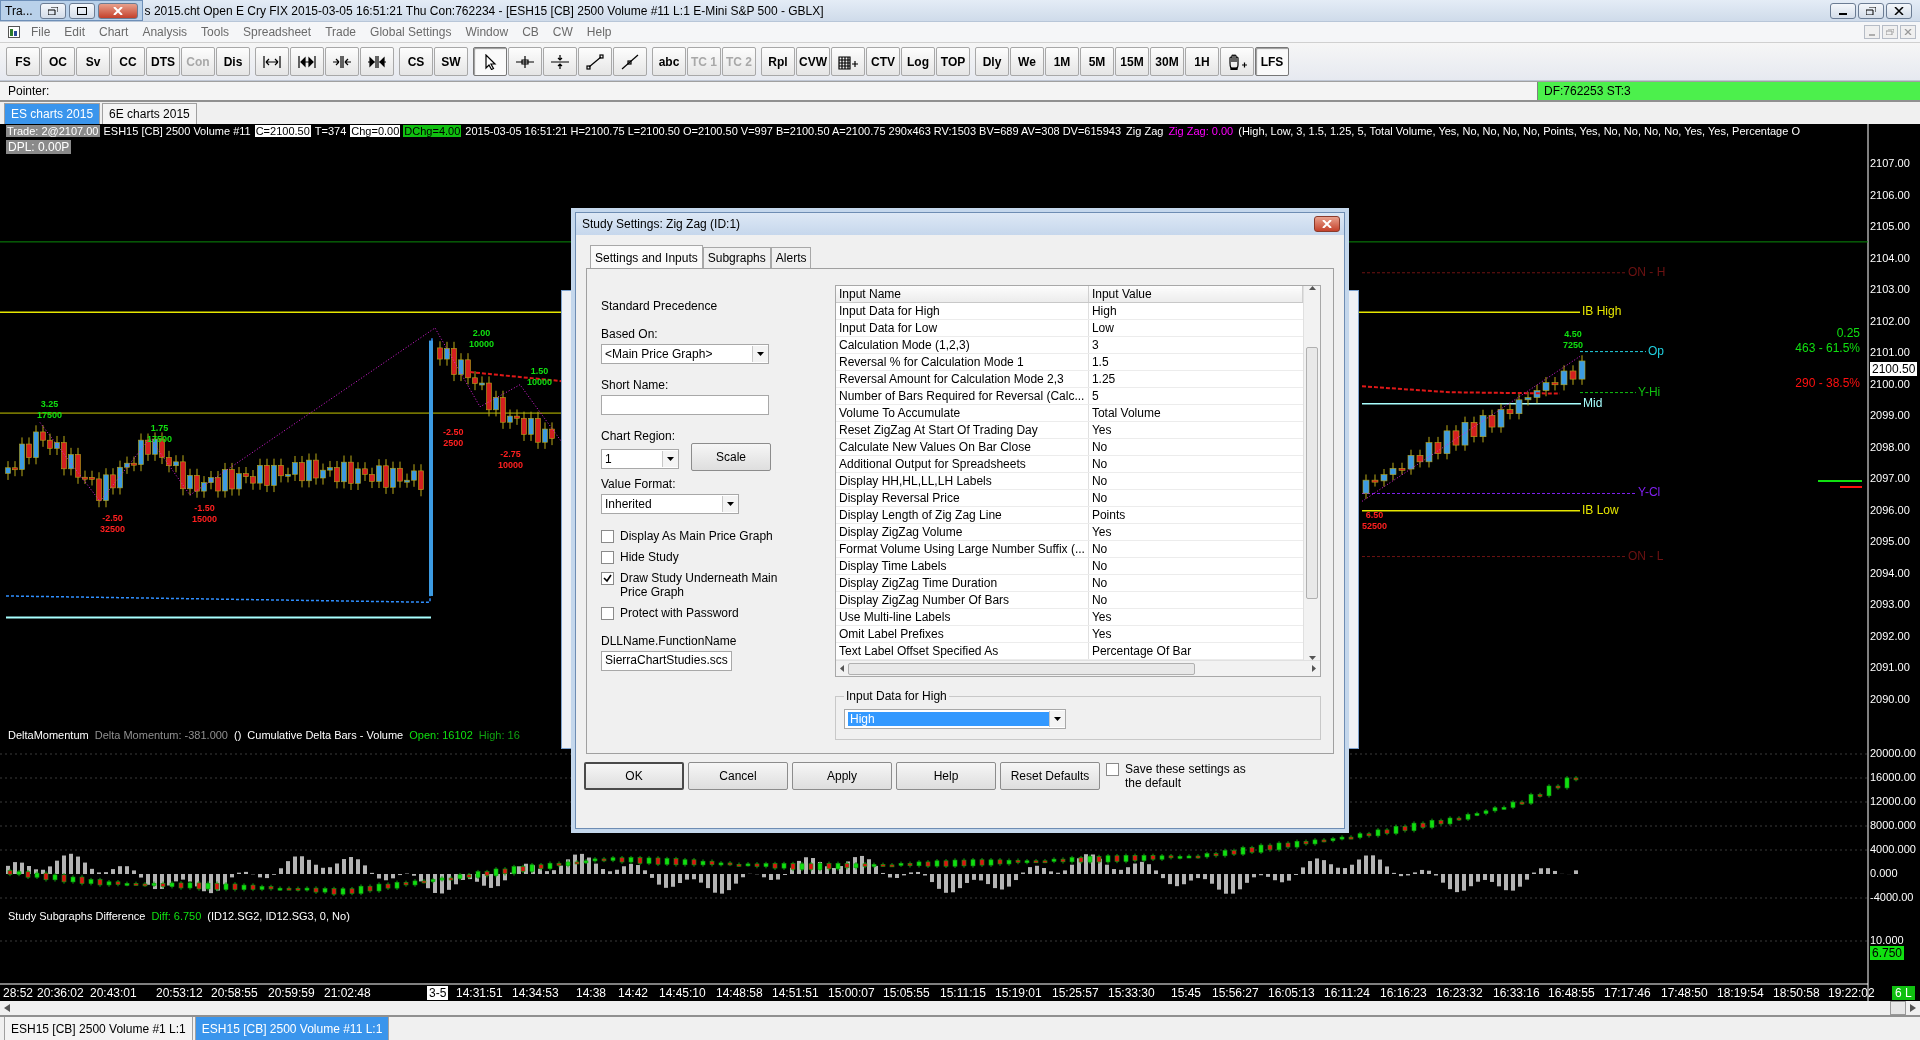  I want to click on time-label: 14:38, so click(591, 993).